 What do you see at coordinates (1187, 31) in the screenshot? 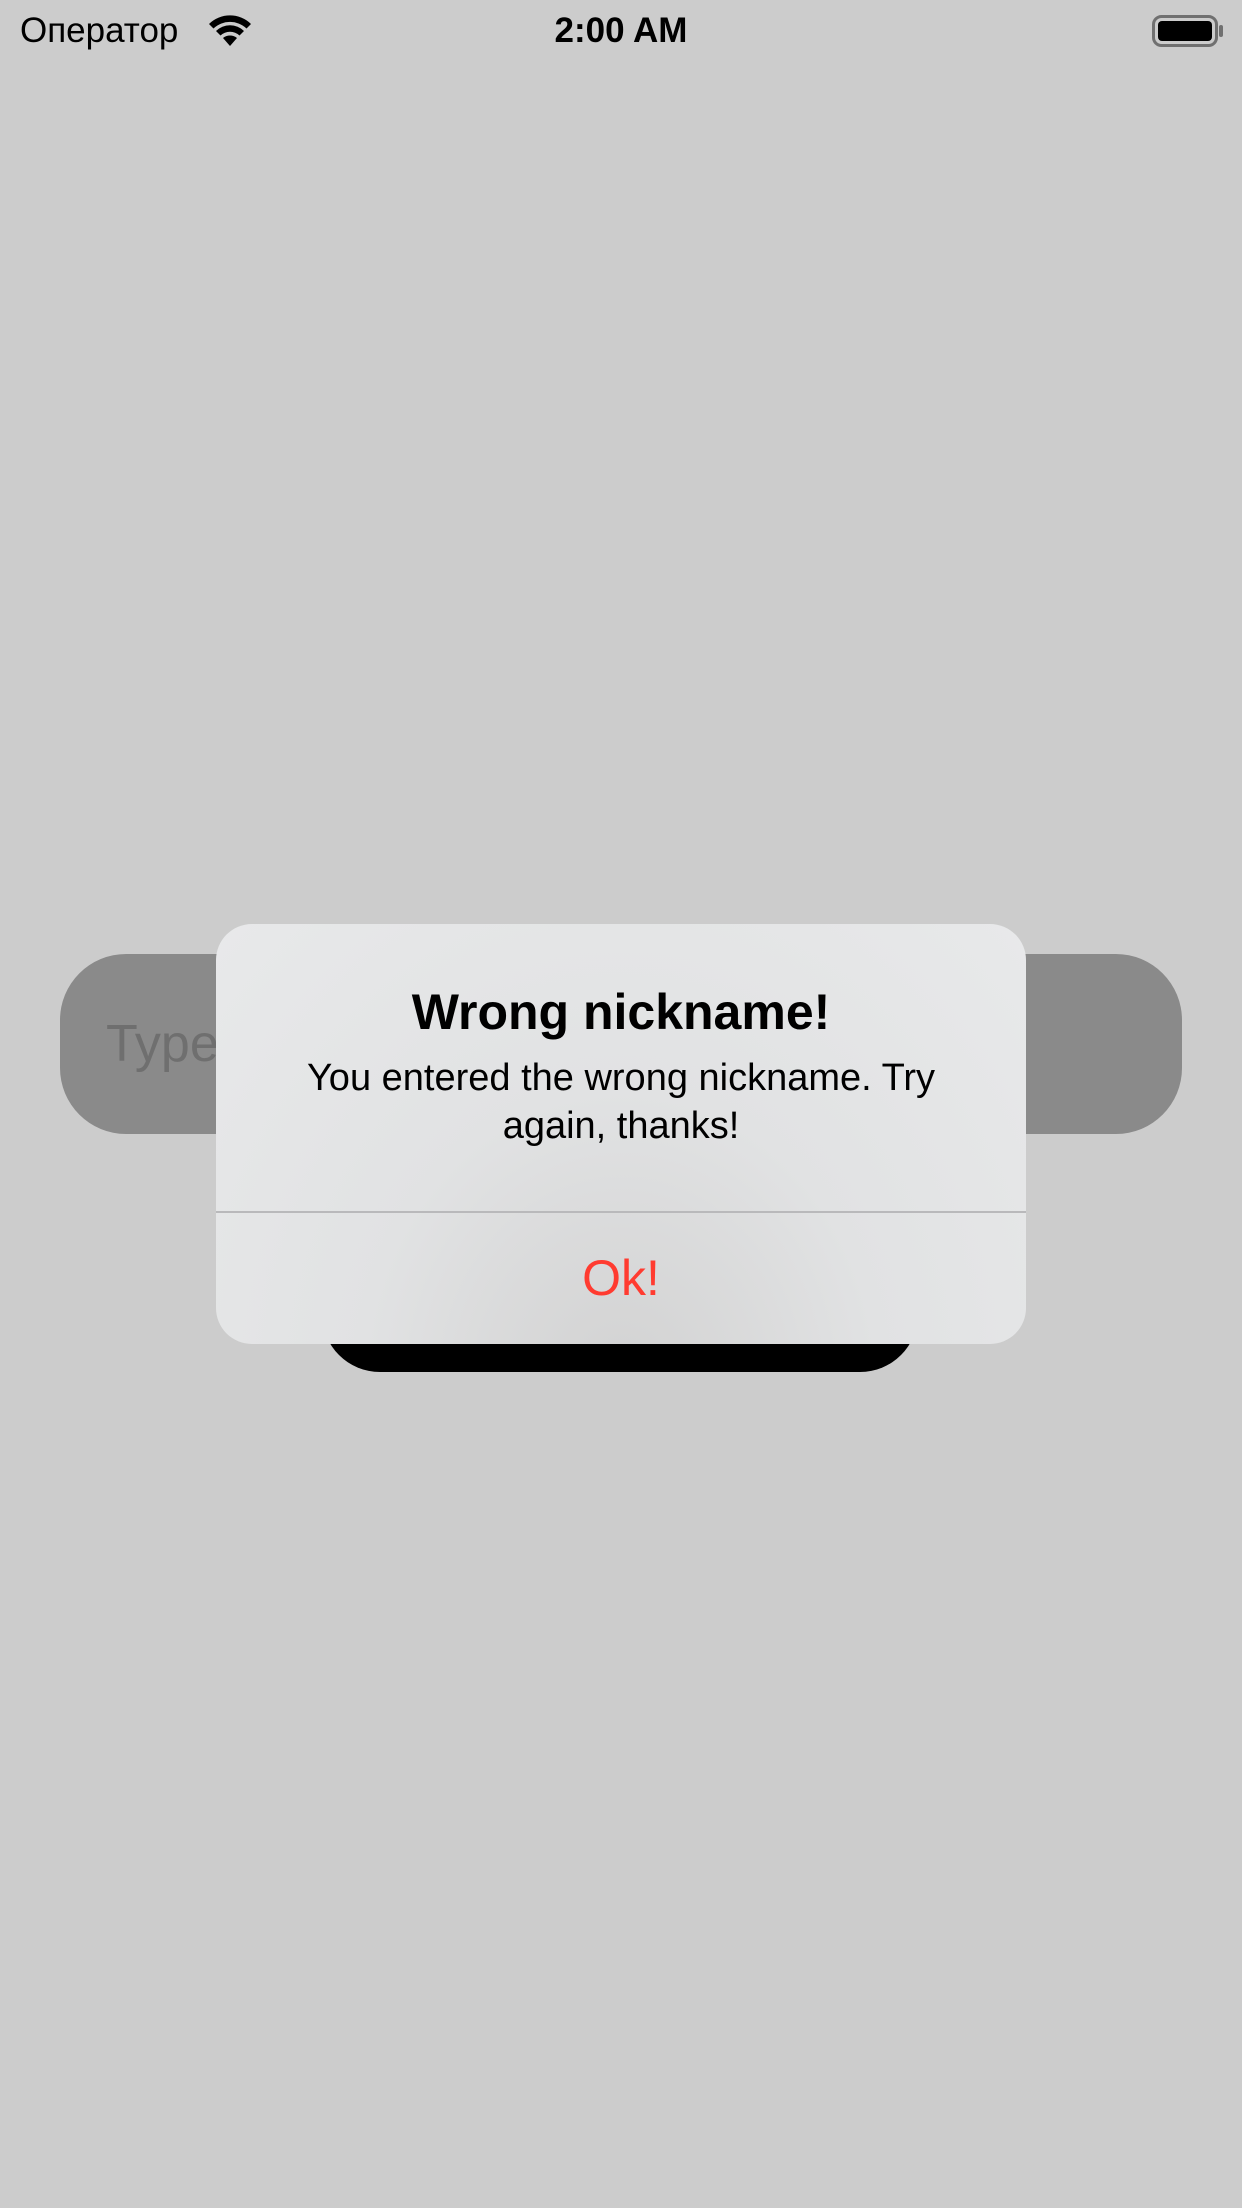
I see `battery-full-icon` at bounding box center [1187, 31].